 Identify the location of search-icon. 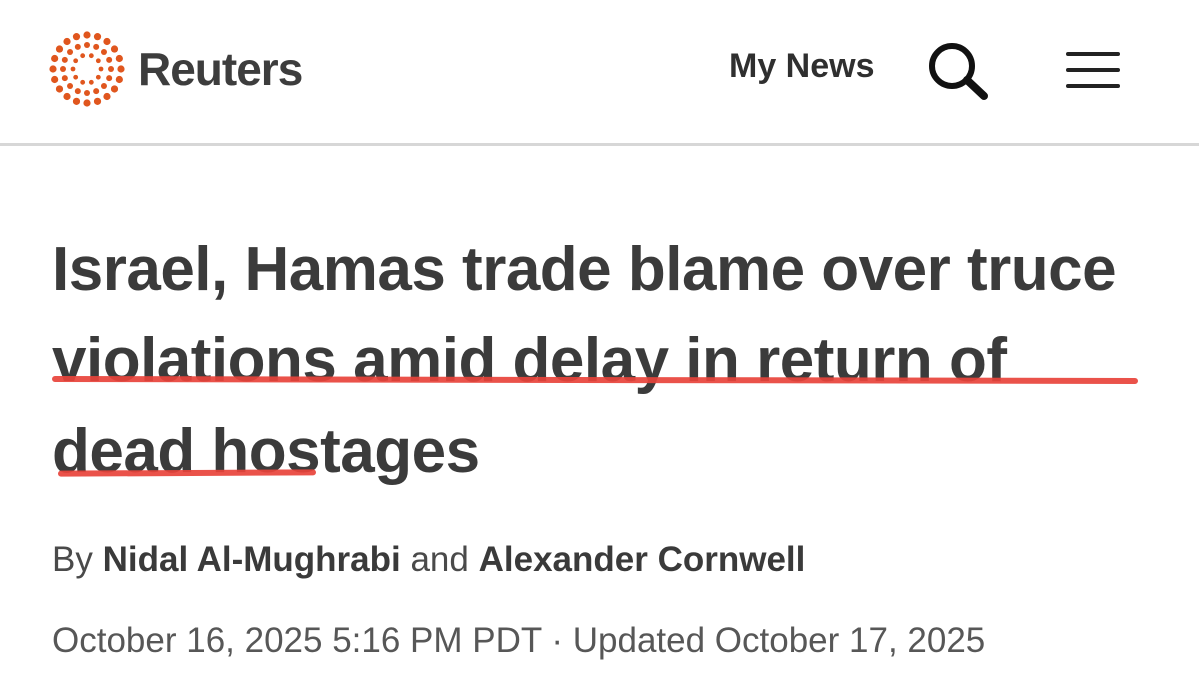
(958, 71).